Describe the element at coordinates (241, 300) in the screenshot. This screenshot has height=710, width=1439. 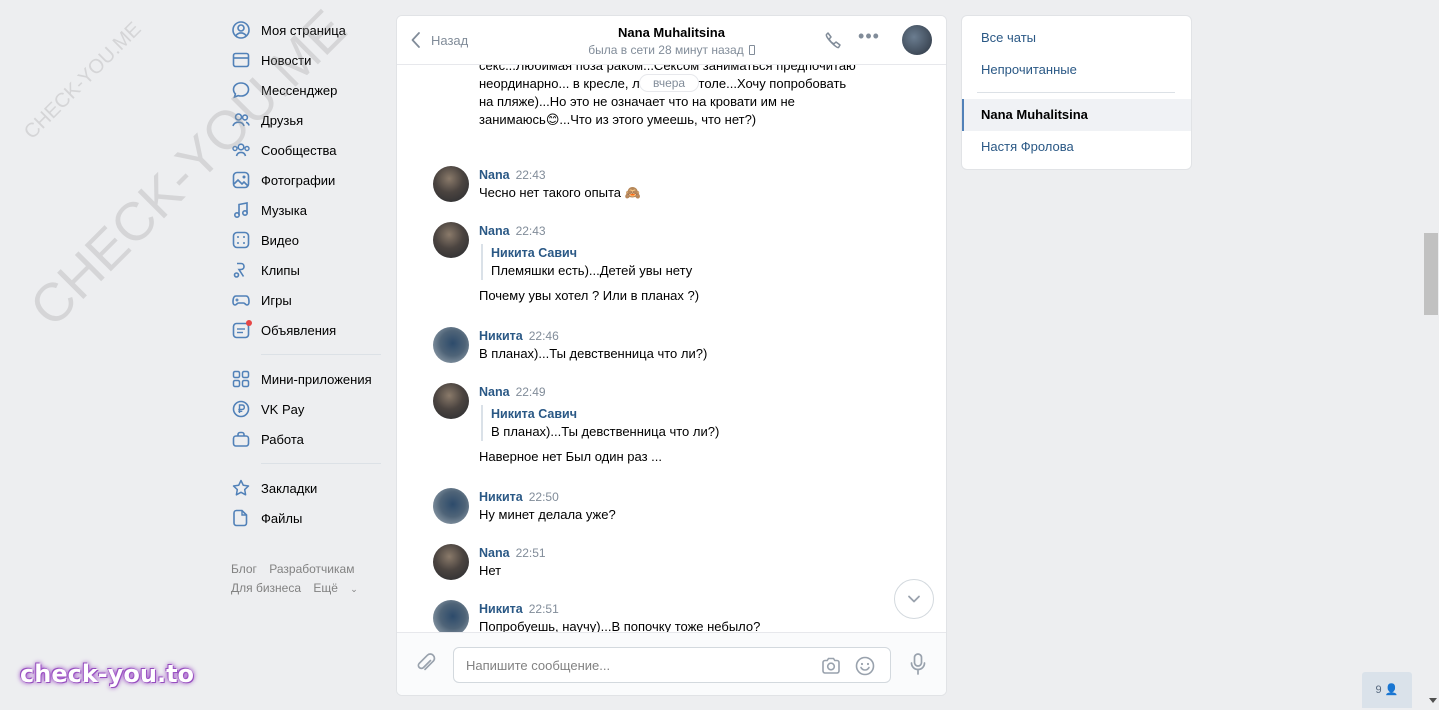
I see `gamepad-icon` at that location.